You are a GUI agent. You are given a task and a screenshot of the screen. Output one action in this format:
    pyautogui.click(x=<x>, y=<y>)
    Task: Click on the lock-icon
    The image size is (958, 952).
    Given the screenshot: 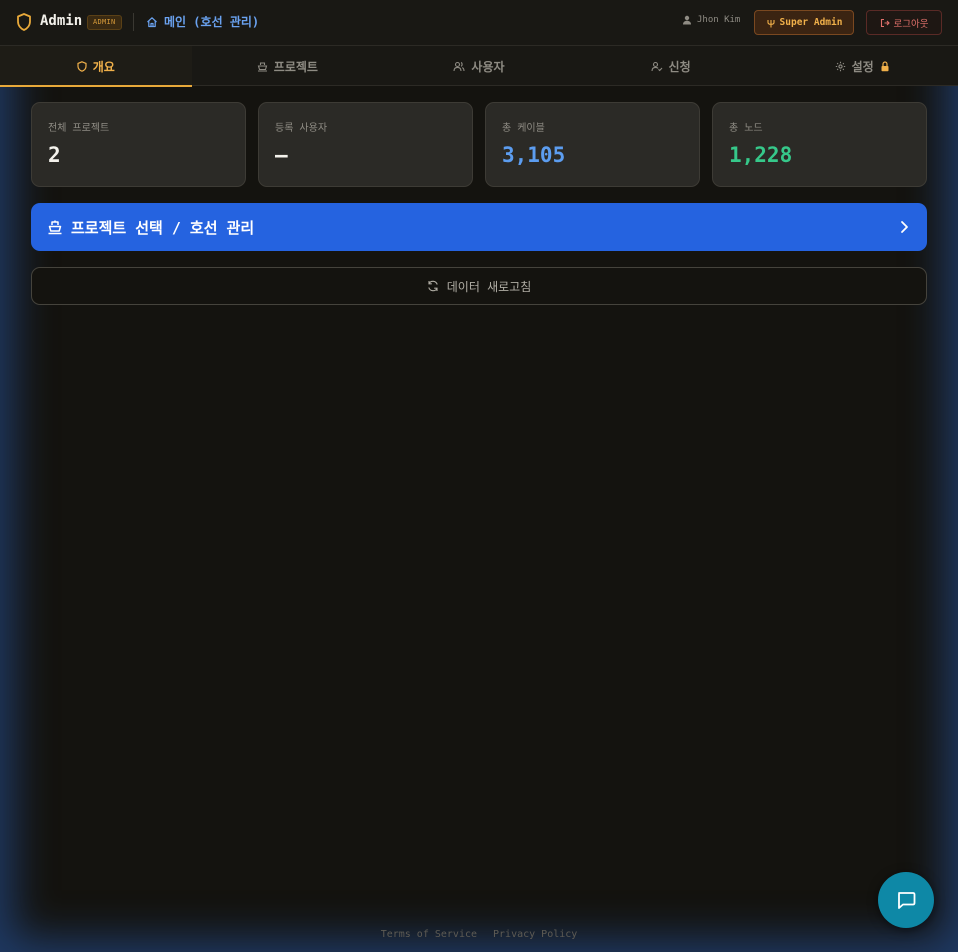 What is the action you would take?
    pyautogui.click(x=885, y=65)
    